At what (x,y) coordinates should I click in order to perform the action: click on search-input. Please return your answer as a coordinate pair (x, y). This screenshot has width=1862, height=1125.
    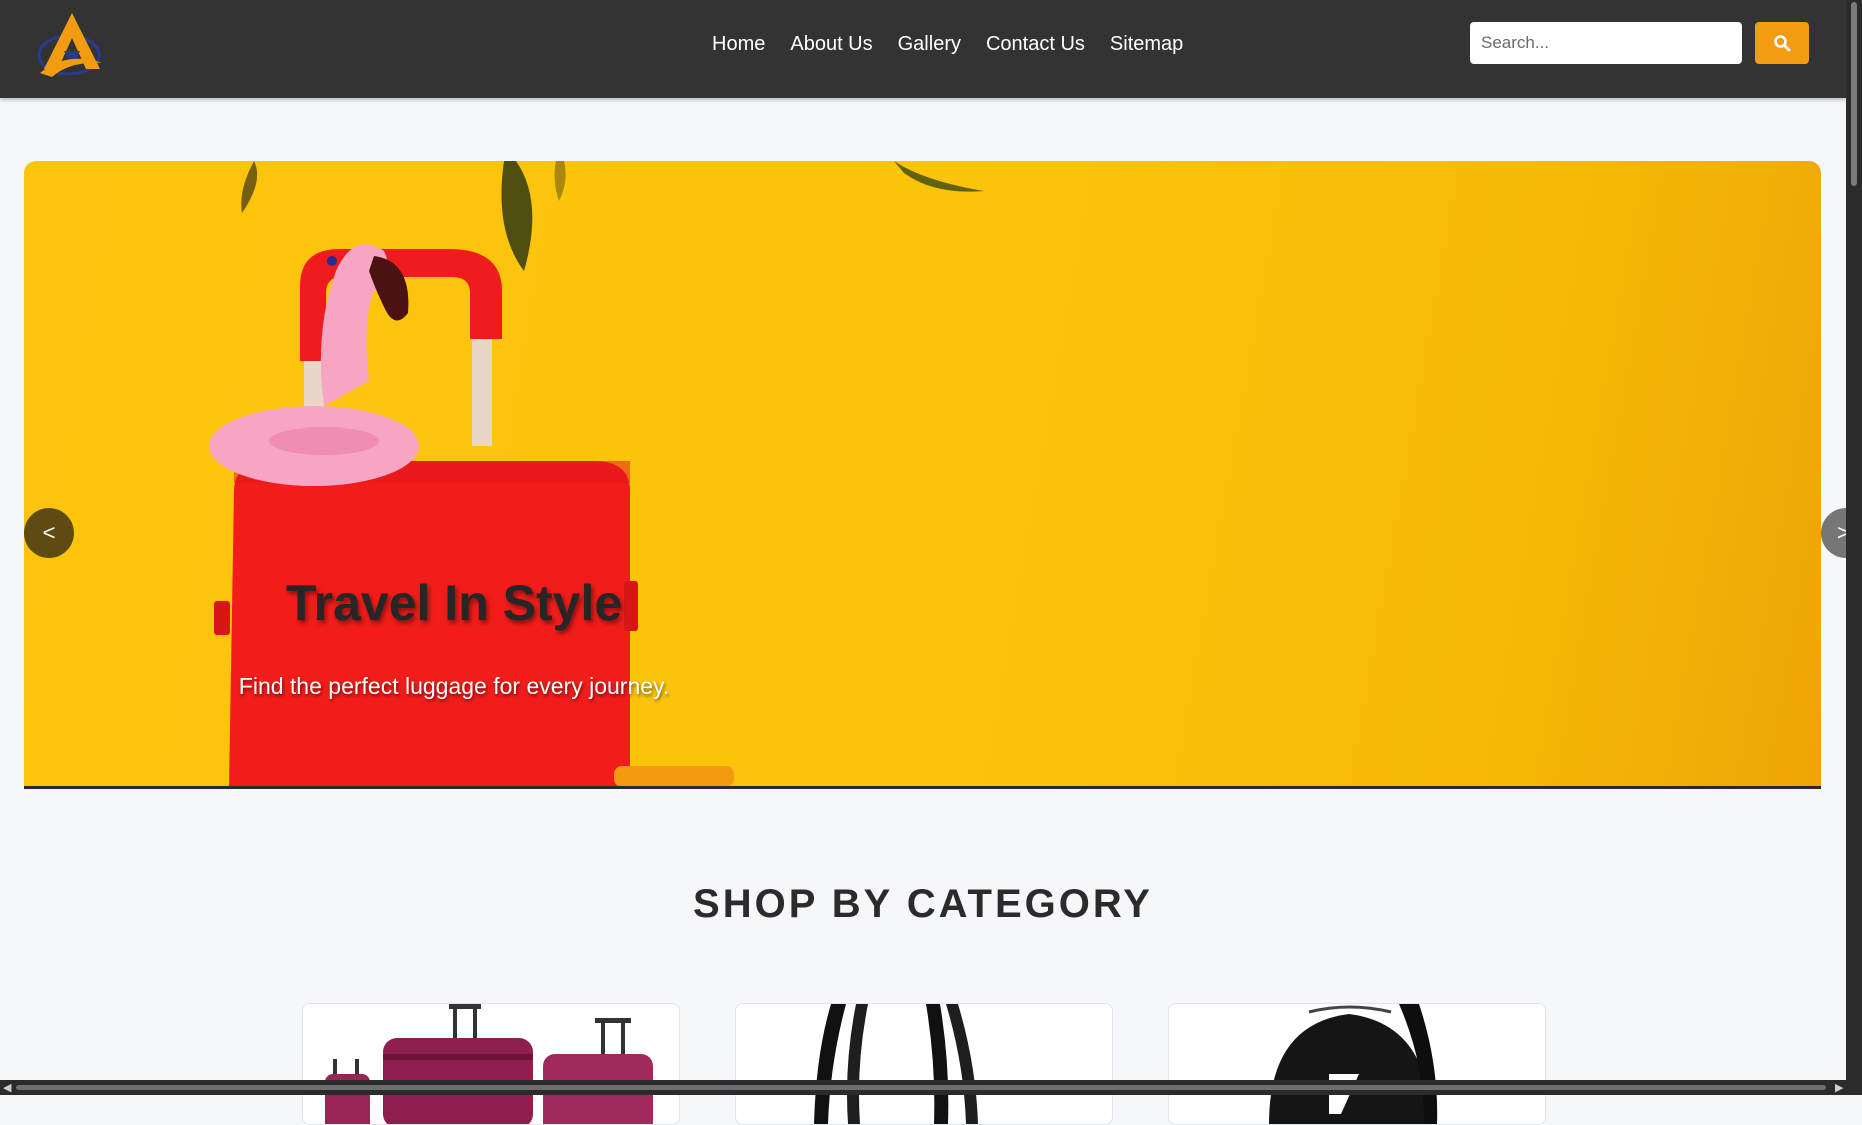
    Looking at the image, I should click on (1606, 43).